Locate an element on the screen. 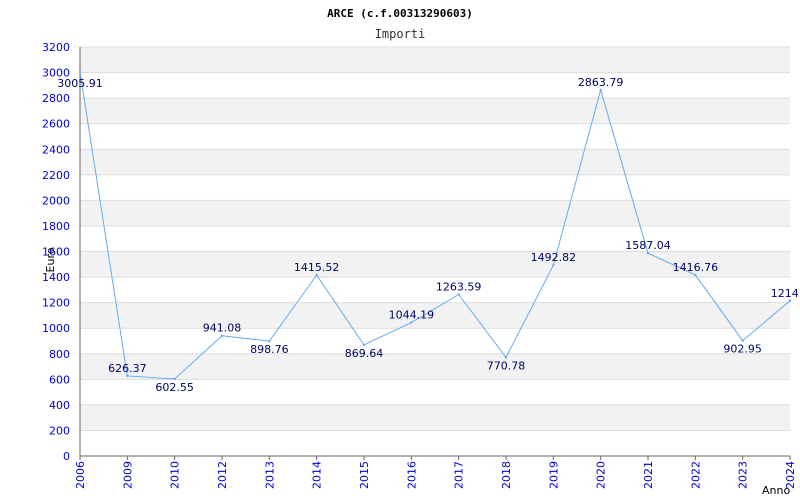  x-tick-label: 2010 is located at coordinates (175, 475).